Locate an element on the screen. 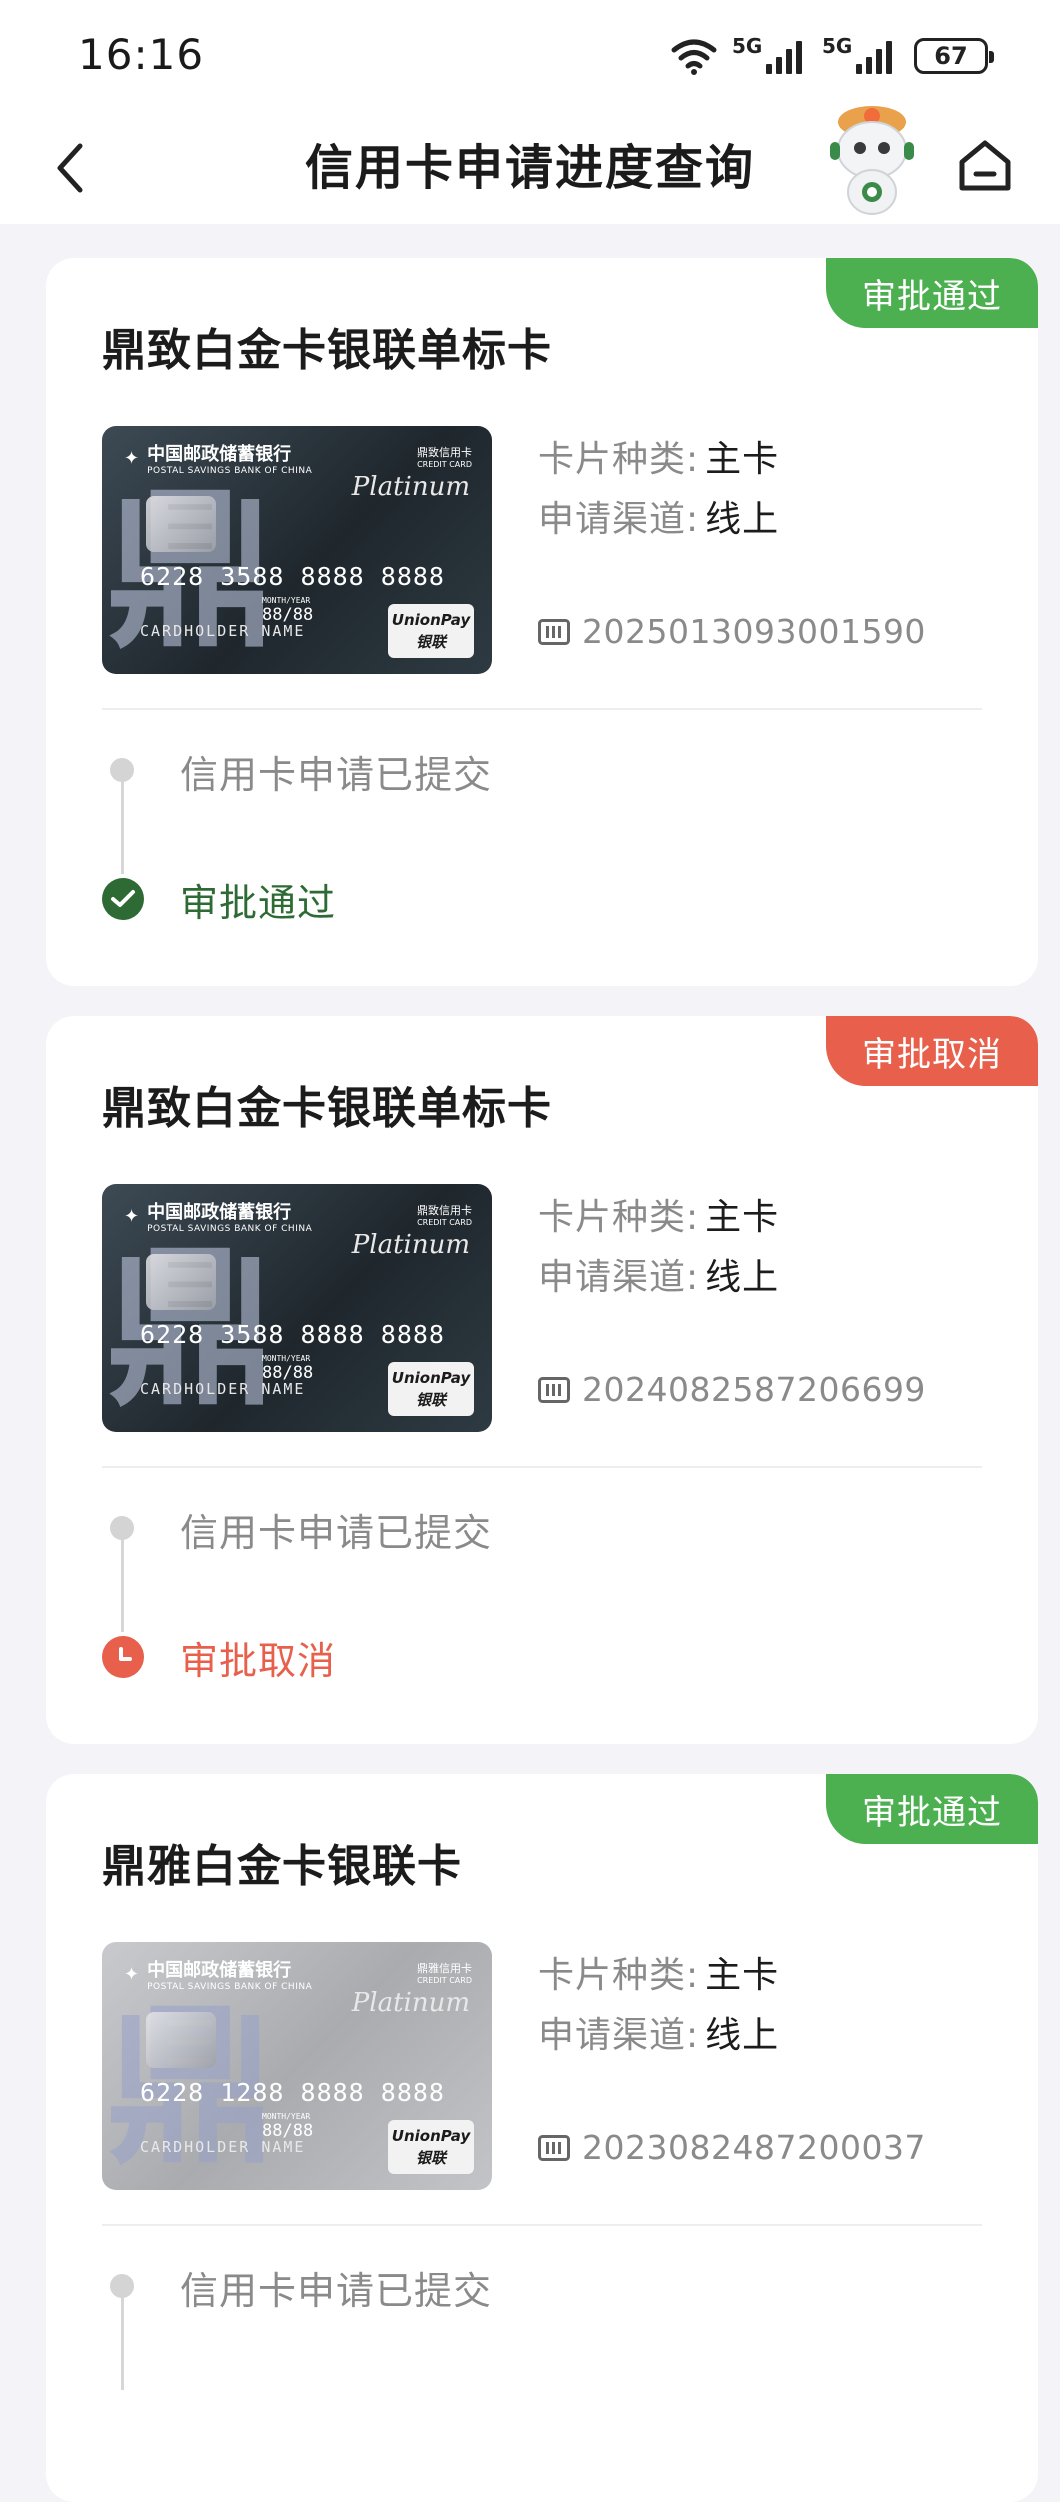 This screenshot has height=2502, width=1060. signal-2-icon: 5G is located at coordinates (857, 54).